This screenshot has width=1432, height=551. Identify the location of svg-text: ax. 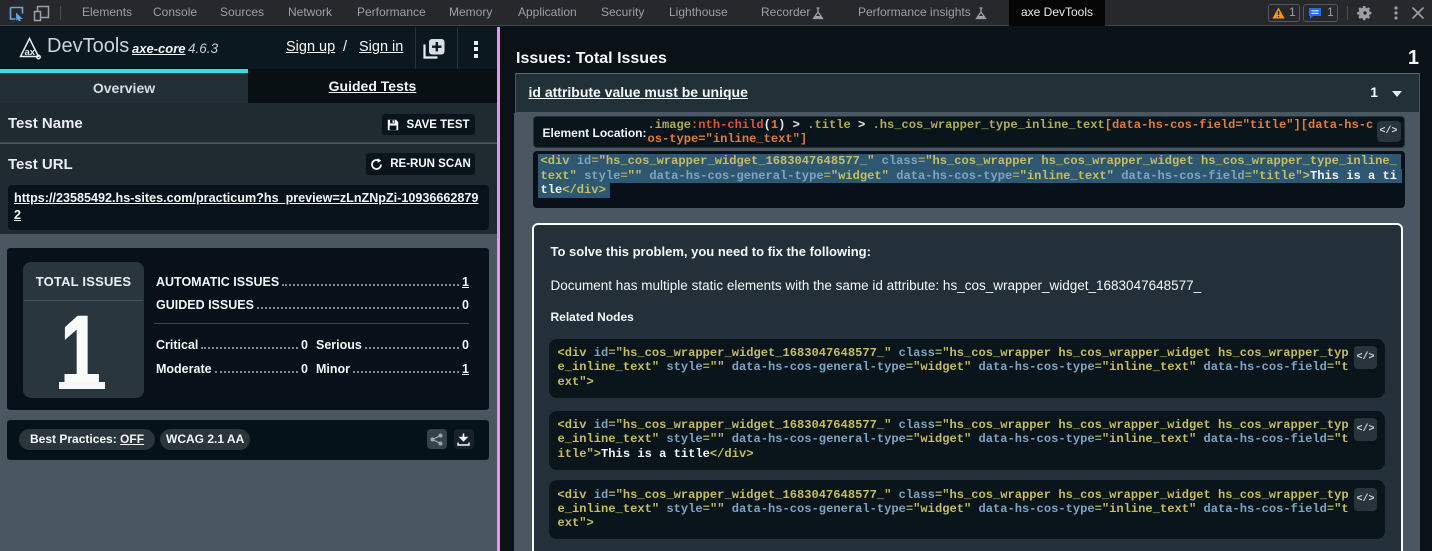
(30, 52).